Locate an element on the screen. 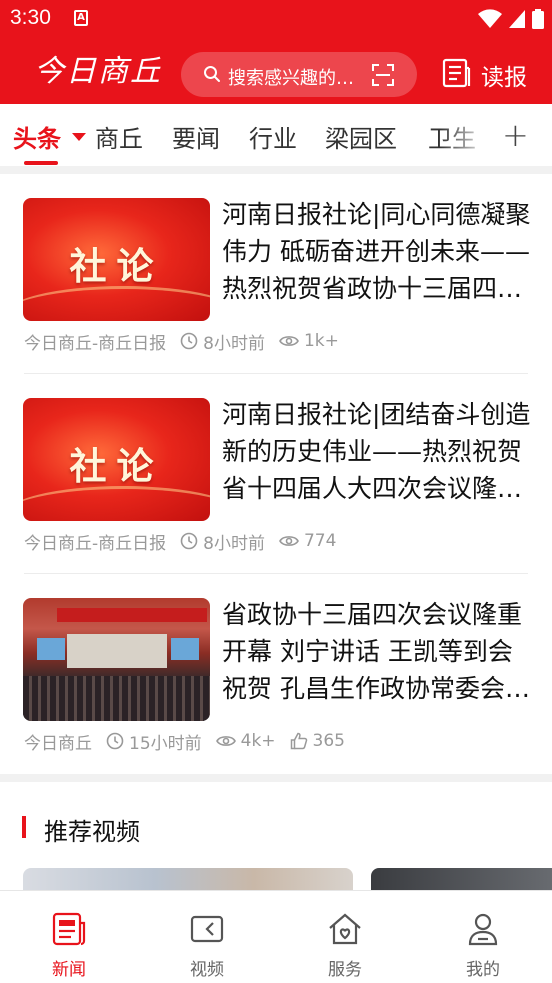 The height and width of the screenshot is (983, 552). news-source: 今日商丘 is located at coordinates (58, 743).